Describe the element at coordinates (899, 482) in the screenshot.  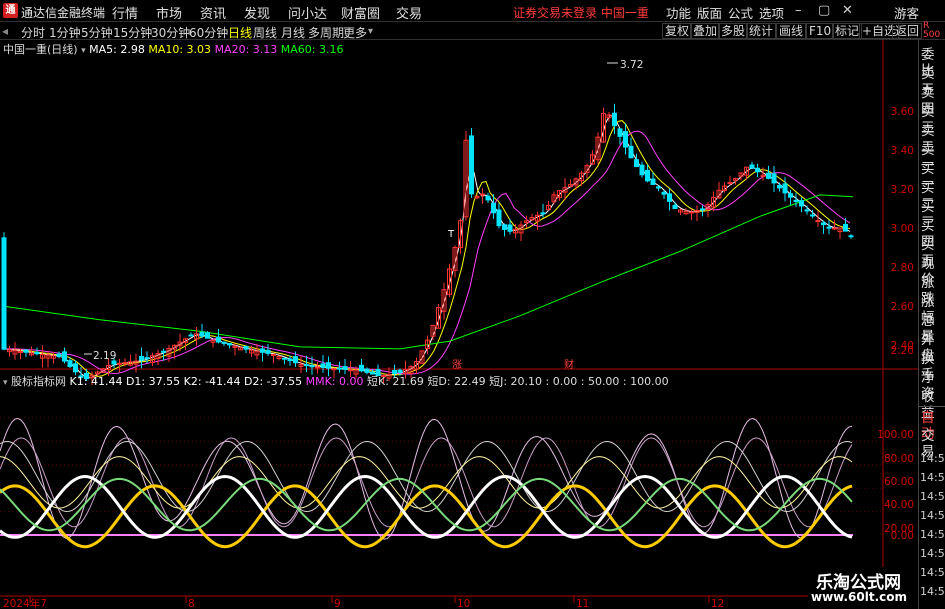
I see `ind-tick: 60.00` at that location.